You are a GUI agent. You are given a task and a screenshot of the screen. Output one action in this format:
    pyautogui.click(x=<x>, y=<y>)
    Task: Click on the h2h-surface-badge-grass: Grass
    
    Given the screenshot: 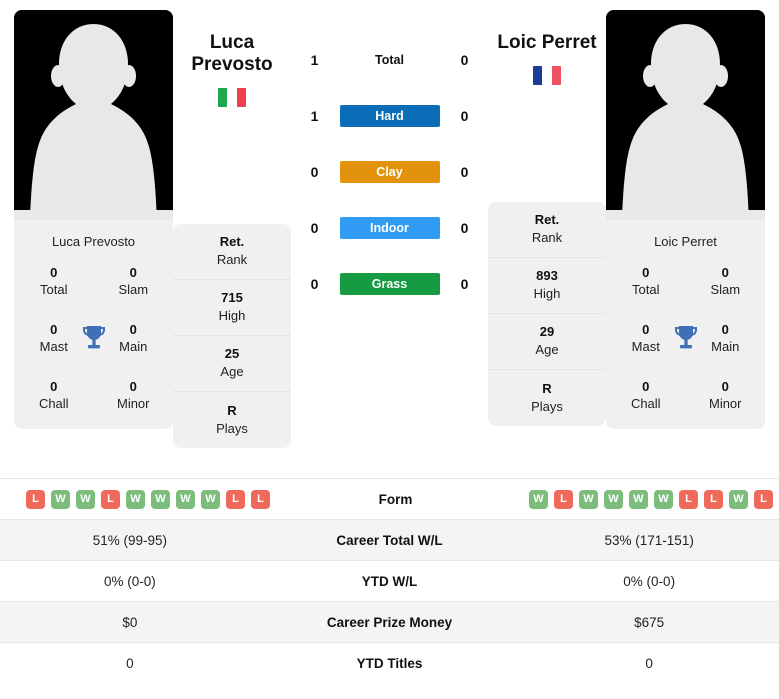 What is the action you would take?
    pyautogui.click(x=389, y=284)
    